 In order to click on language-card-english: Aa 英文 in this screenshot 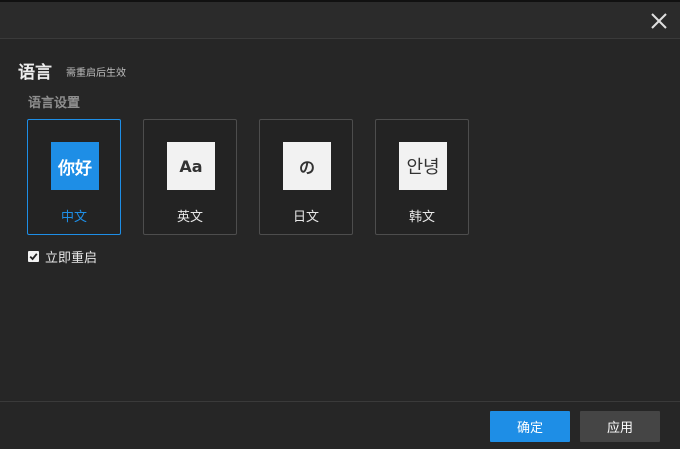, I will do `click(190, 177)`.